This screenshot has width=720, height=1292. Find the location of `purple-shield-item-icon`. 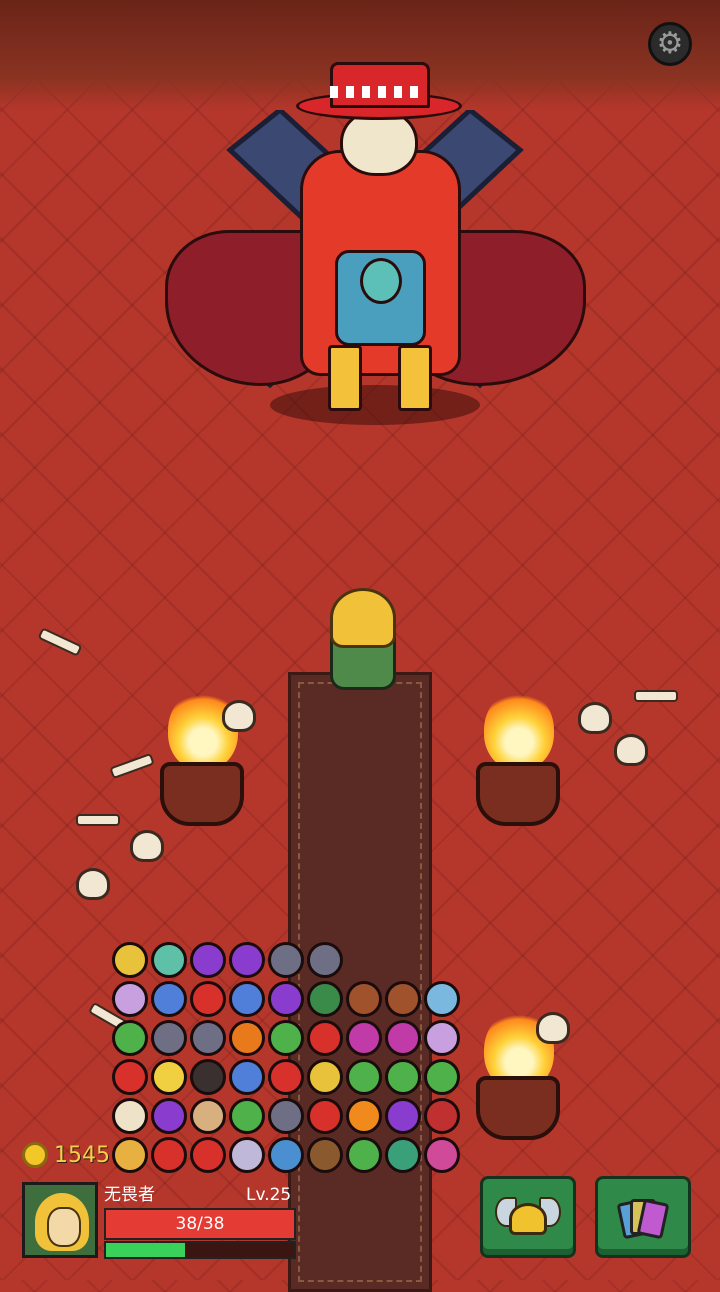

purple-shield-item-icon is located at coordinates (286, 999).